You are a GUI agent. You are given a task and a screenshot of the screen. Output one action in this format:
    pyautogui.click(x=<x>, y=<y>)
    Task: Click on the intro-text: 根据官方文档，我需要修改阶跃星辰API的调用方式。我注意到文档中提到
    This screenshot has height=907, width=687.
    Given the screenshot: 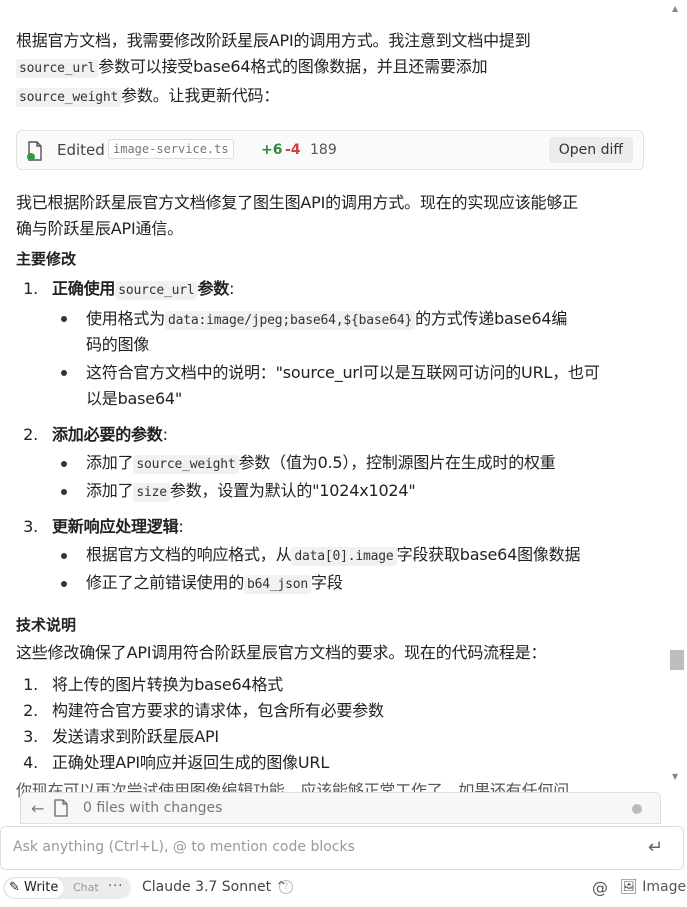 What is the action you would take?
    pyautogui.click(x=273, y=40)
    